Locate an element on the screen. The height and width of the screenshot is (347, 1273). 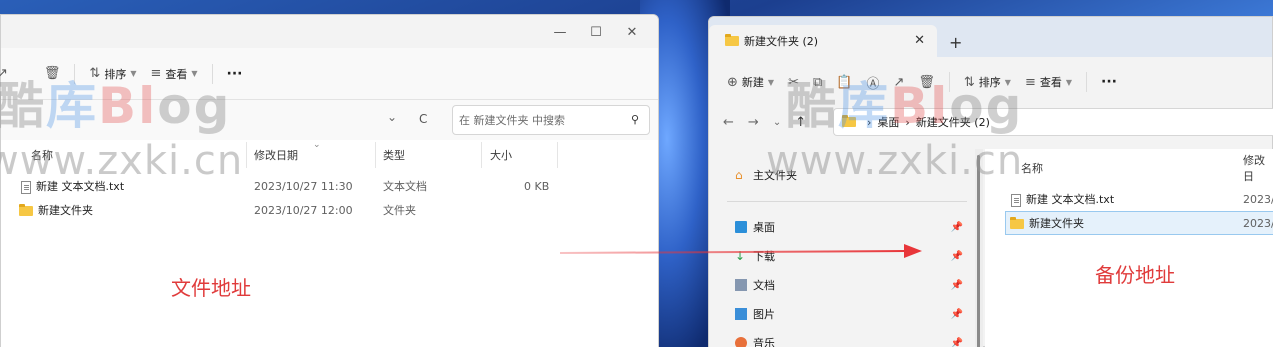
file-name: 新建 文本文档.txt is located at coordinates (1070, 199).